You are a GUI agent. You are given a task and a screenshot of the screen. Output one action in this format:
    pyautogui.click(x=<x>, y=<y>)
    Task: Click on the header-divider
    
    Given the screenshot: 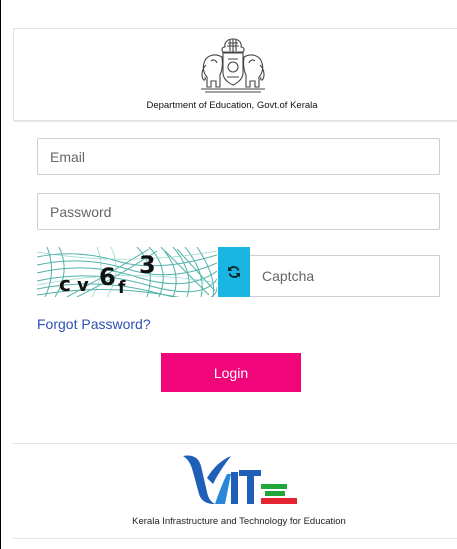 What is the action you would take?
    pyautogui.click(x=235, y=121)
    